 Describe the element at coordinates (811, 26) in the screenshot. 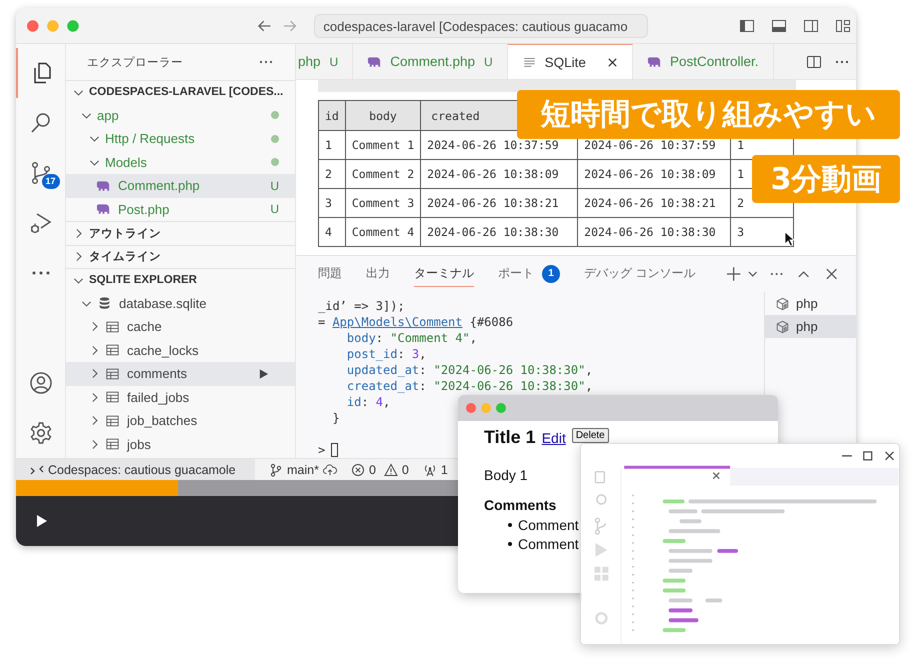

I see `split-layout-icon` at that location.